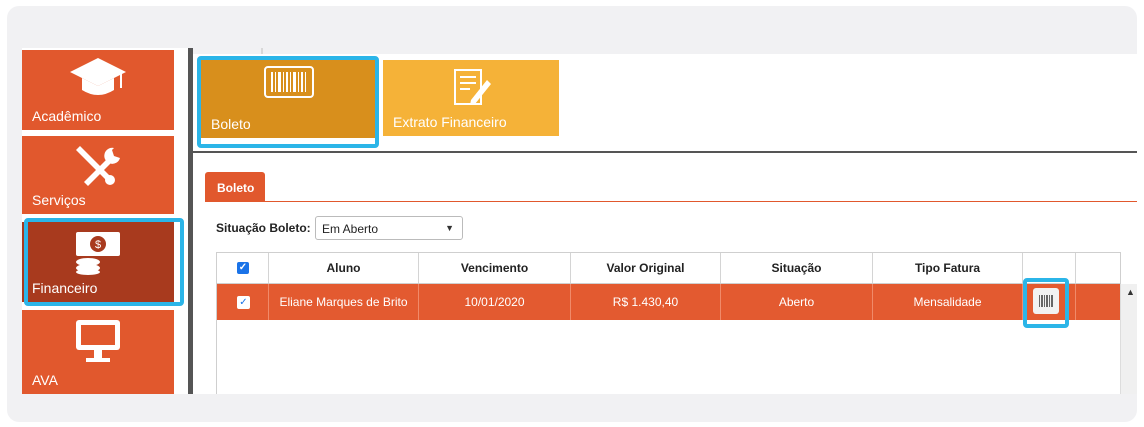 This screenshot has width=1144, height=427. What do you see at coordinates (471, 89) in the screenshot?
I see `document-edit-icon` at bounding box center [471, 89].